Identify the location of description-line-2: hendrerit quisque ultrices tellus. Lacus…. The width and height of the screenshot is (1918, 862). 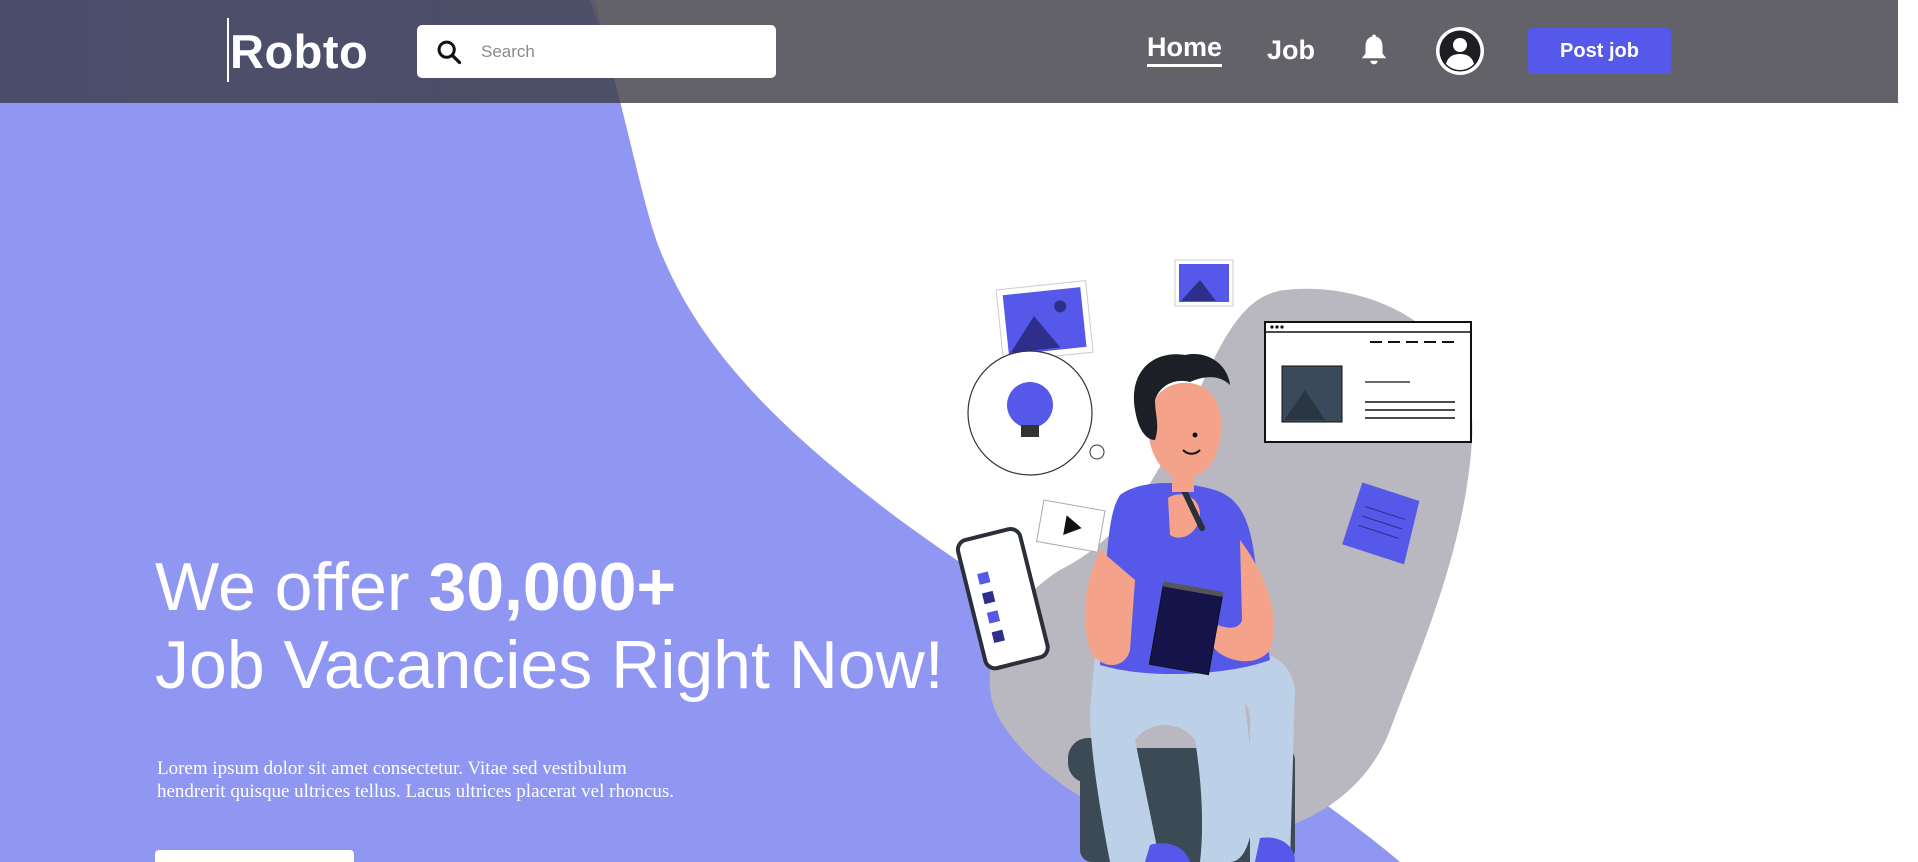
(416, 791).